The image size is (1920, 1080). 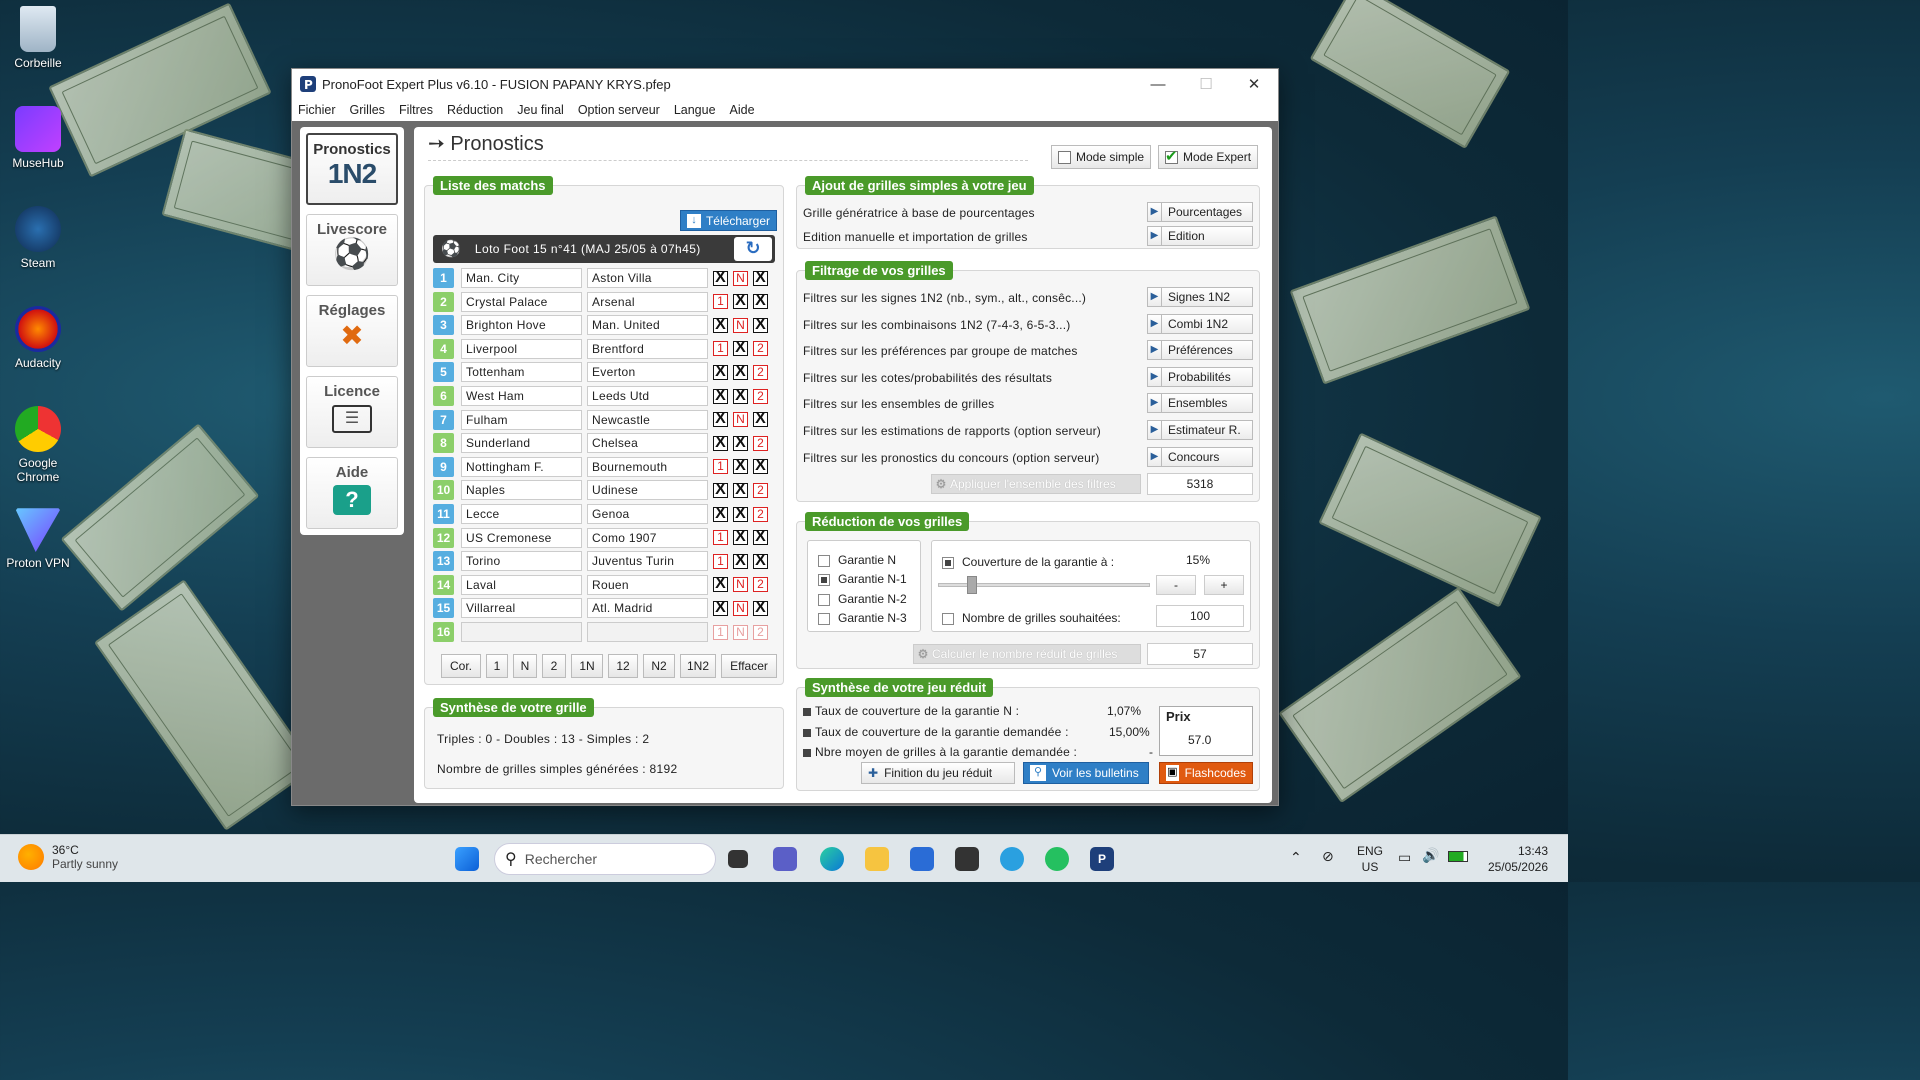 What do you see at coordinates (1057, 859) in the screenshot?
I see `whatsapp-icon` at bounding box center [1057, 859].